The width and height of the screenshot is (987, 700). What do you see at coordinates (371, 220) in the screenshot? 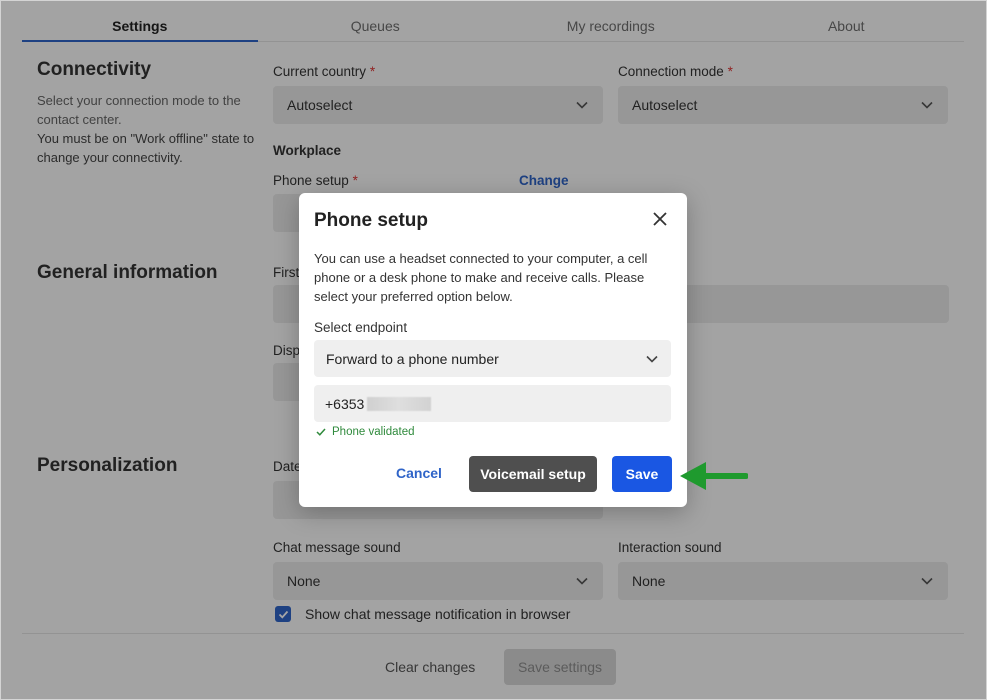
I see `dialog-title: Phone setup` at bounding box center [371, 220].